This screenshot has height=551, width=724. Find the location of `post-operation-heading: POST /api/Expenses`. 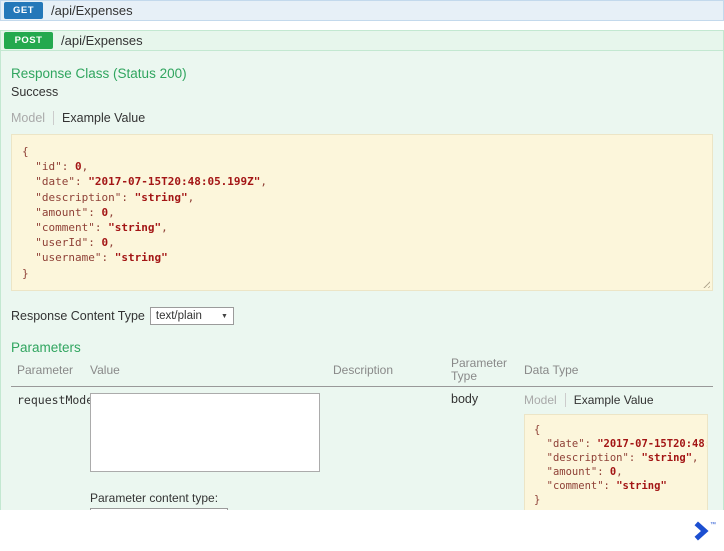

post-operation-heading: POST /api/Expenses is located at coordinates (362, 41).